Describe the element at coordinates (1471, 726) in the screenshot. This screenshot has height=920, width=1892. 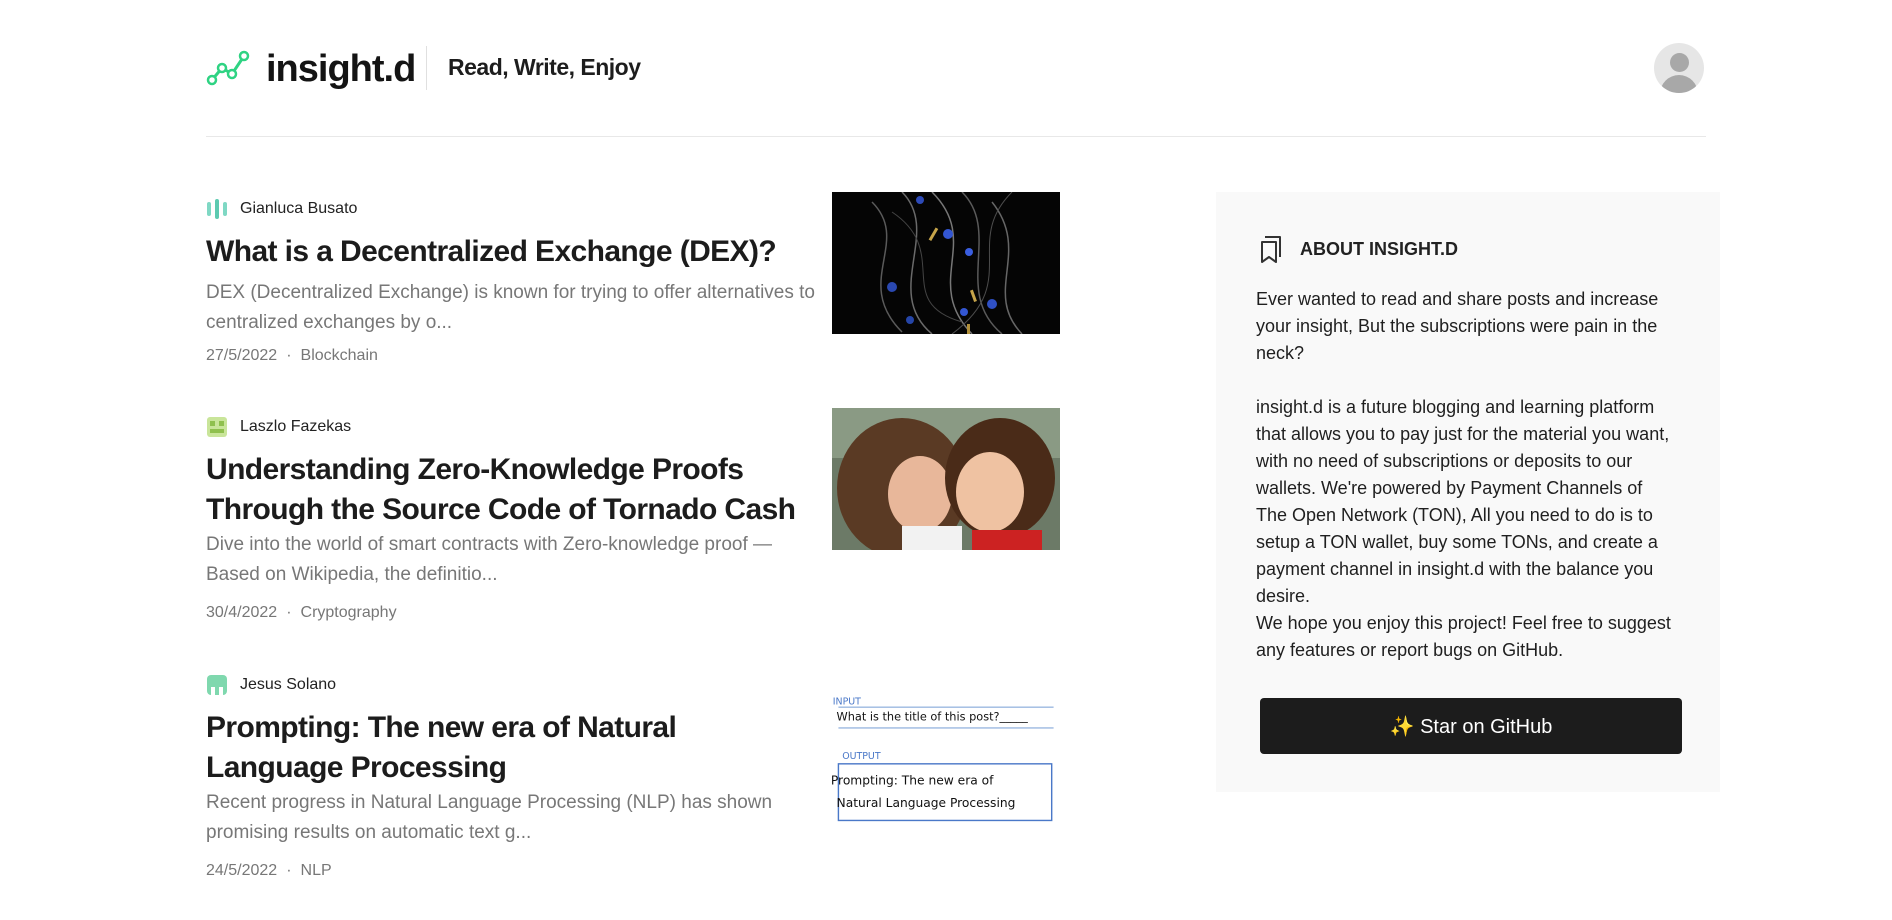
I see `star-on-github-button: ✨ Star on GitHub` at that location.